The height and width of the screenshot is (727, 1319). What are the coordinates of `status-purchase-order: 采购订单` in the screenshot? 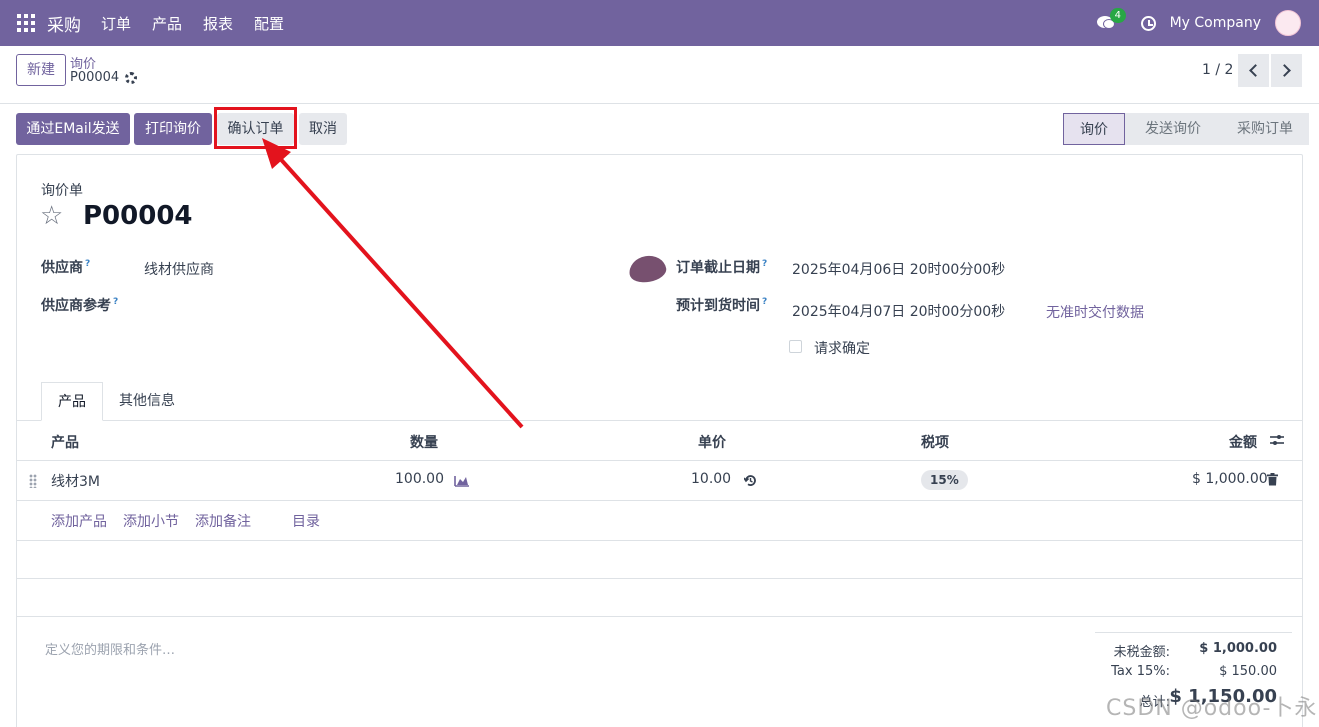 It's located at (1263, 129).